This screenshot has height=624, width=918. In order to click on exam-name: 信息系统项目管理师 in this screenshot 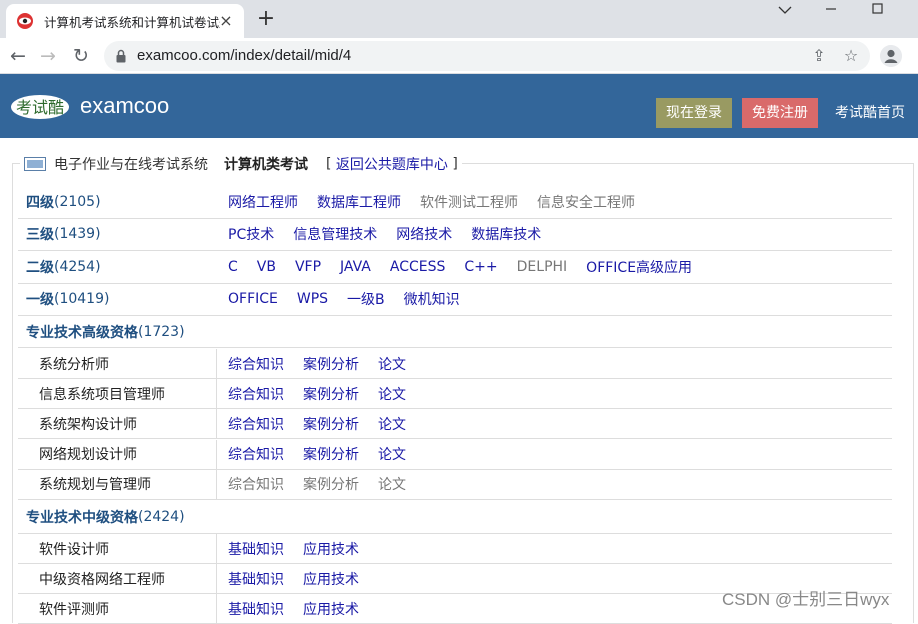, I will do `click(102, 394)`.